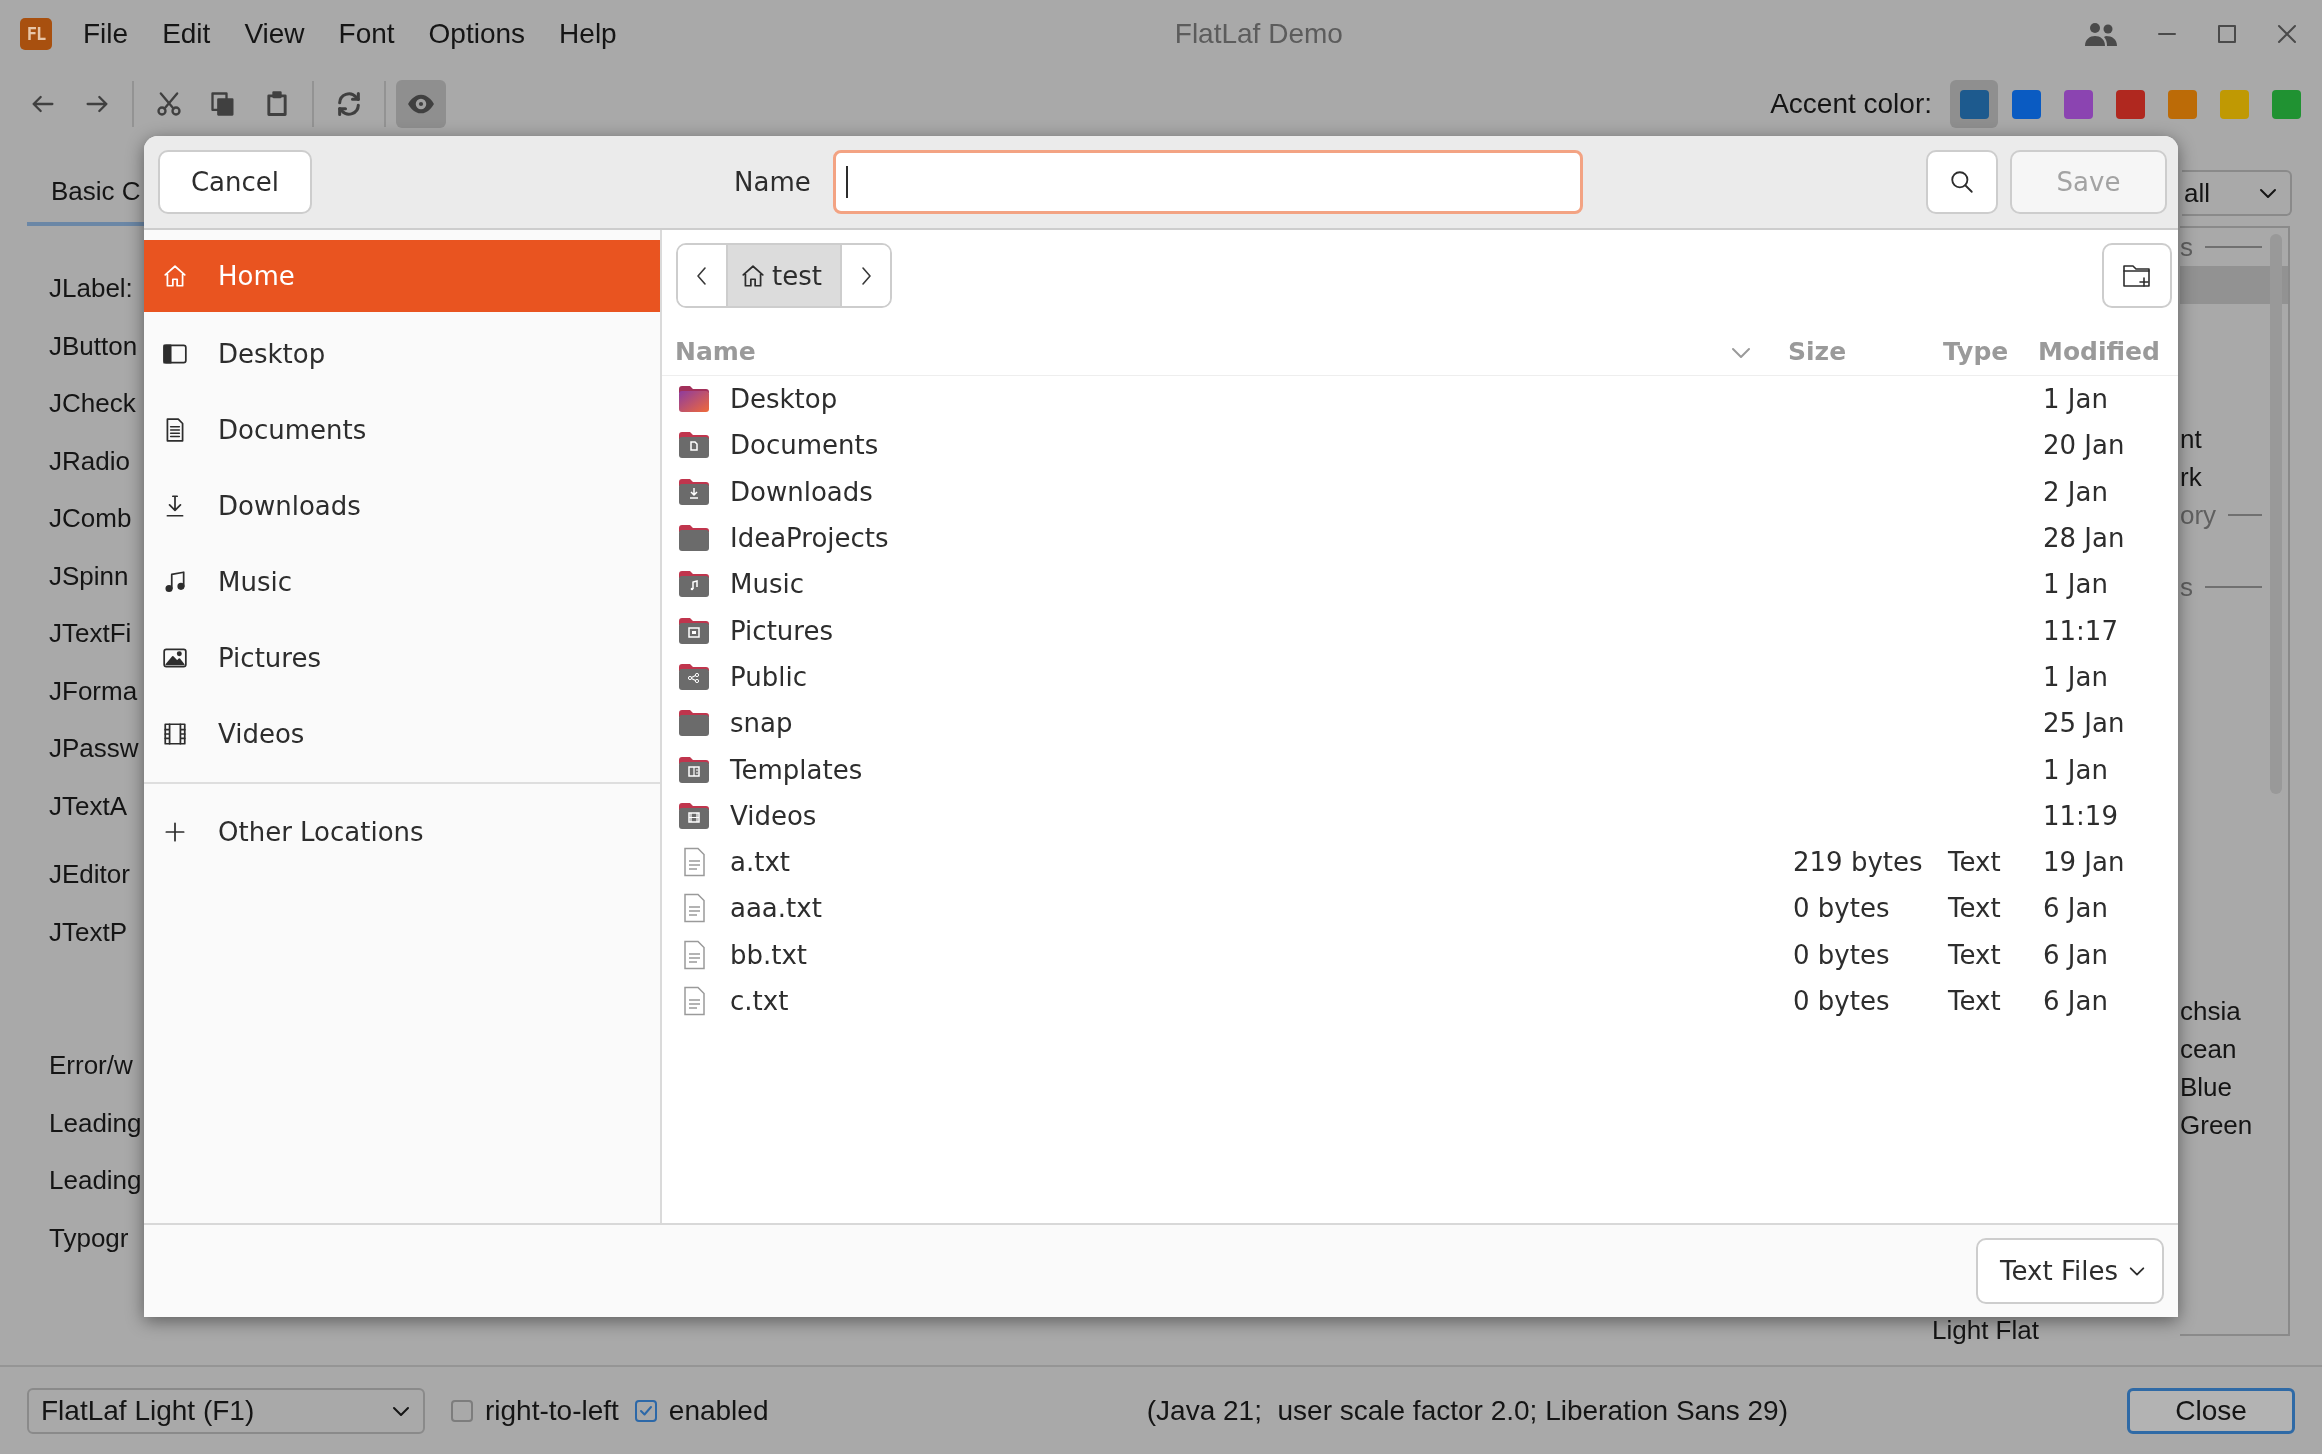 The width and height of the screenshot is (2322, 1454). I want to click on component-label: JTextA, so click(89, 806).